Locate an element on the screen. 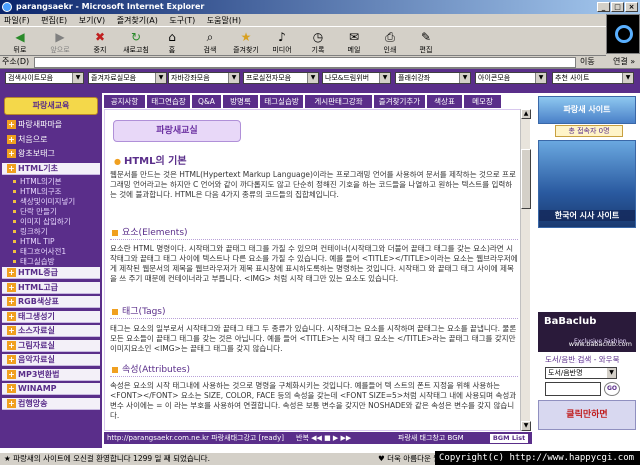 Image resolution: width=640 pixels, height=465 pixels. menu-view: 보기(V) is located at coordinates (92, 20).